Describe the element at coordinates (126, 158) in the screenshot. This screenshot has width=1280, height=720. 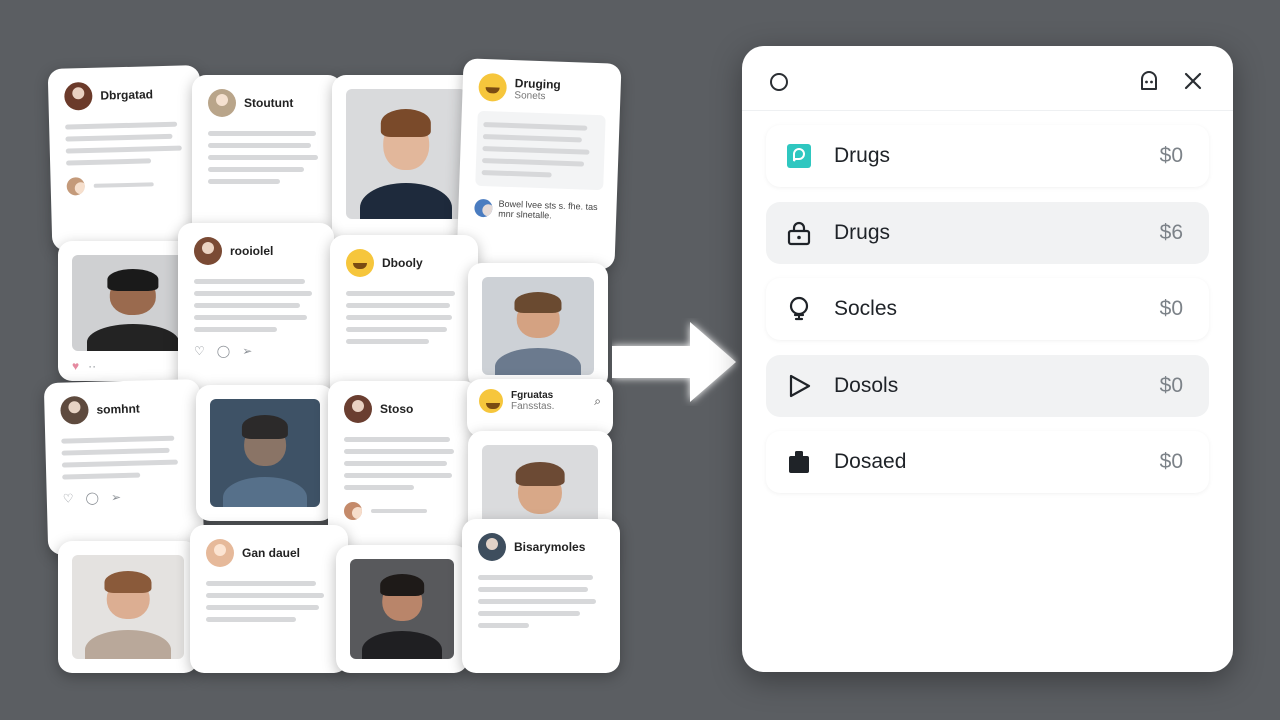
I see `post-card: Dbrgatad` at that location.